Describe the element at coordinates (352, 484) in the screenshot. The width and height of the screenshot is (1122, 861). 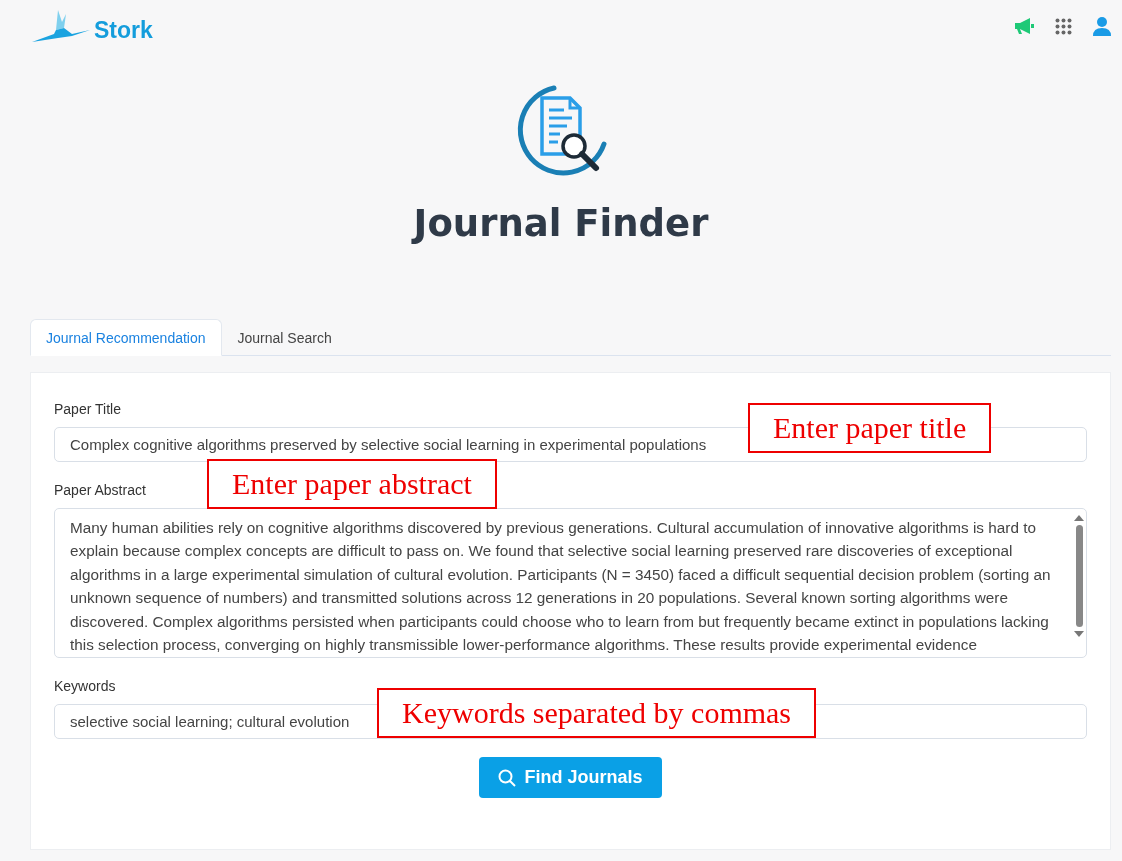
I see `annotation-callout: Enter paper abstract` at that location.